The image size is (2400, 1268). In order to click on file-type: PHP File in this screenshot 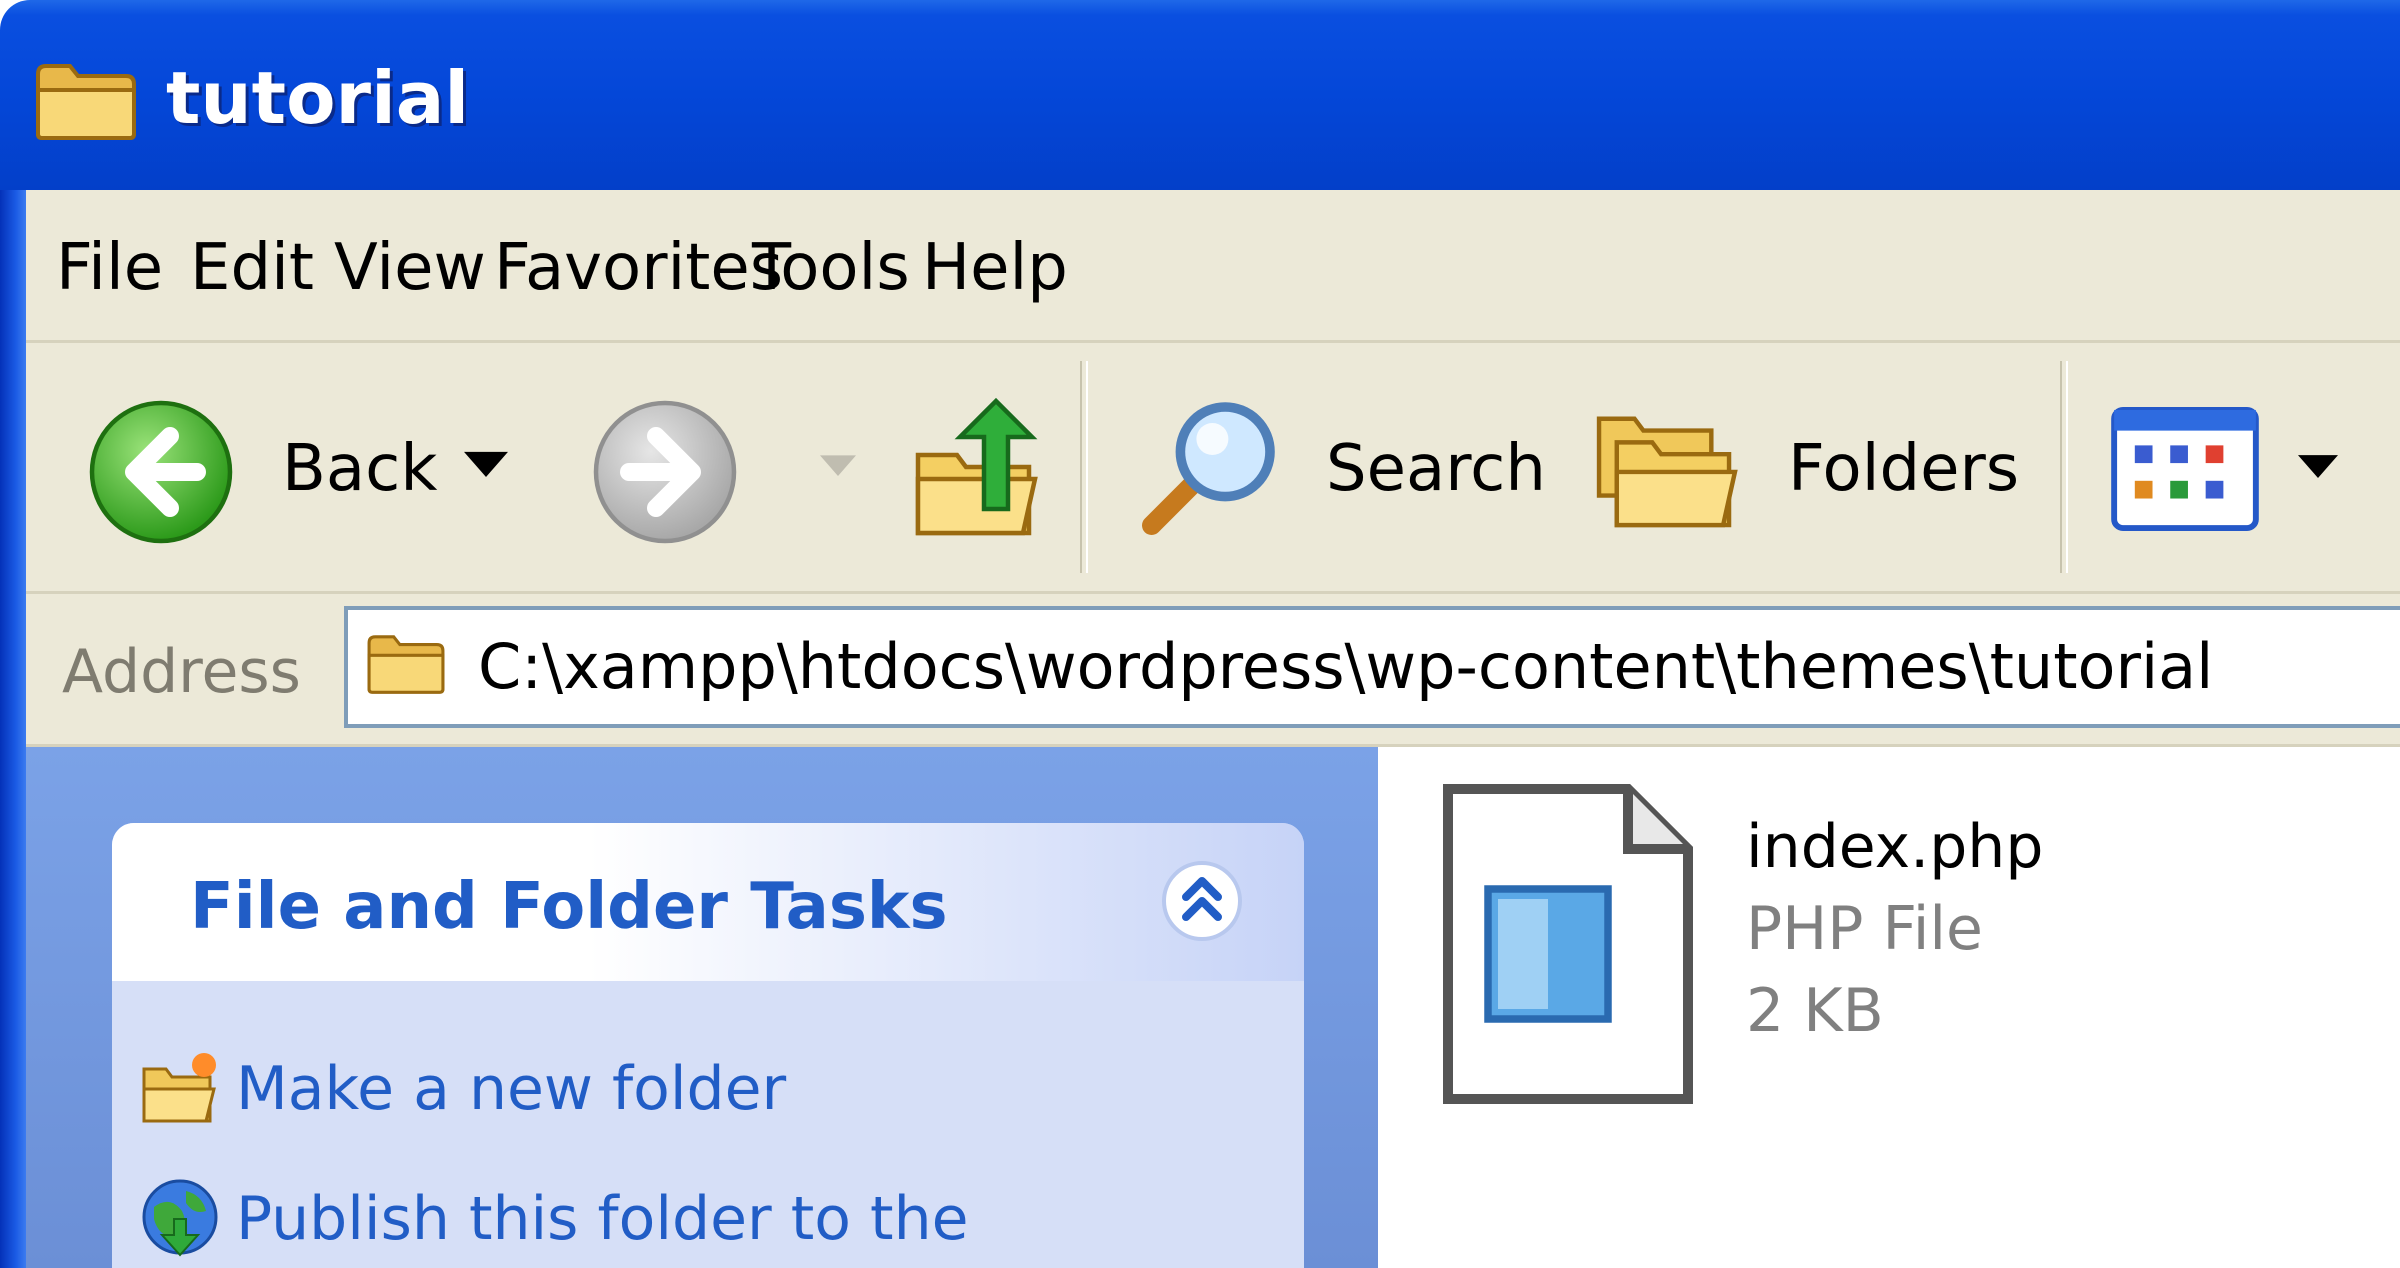, I will do `click(1864, 929)`.